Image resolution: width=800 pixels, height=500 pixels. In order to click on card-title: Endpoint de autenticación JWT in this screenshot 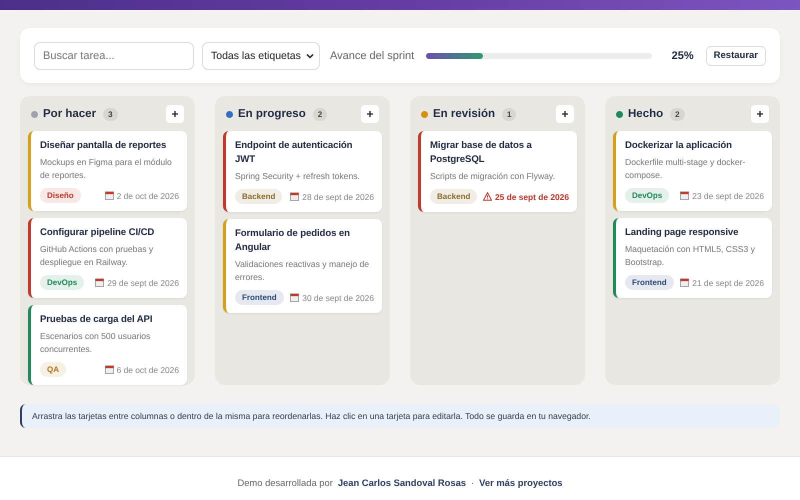, I will do `click(294, 153)`.